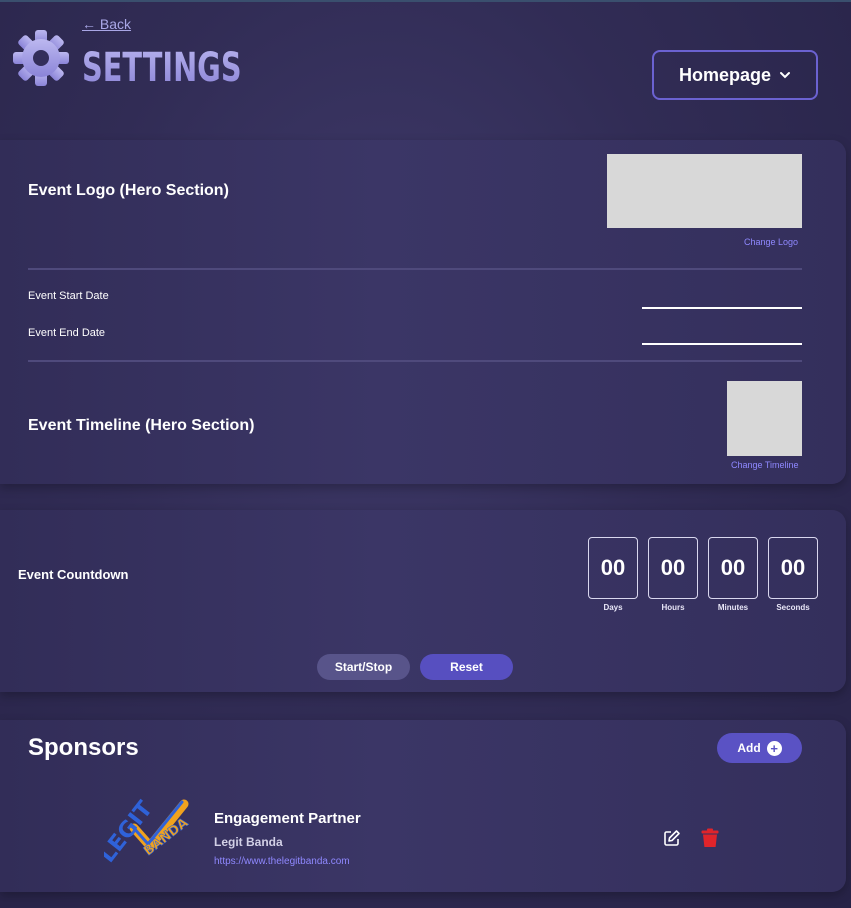  Describe the element at coordinates (83, 747) in the screenshot. I see `sponsors-title: Sponsors` at that location.